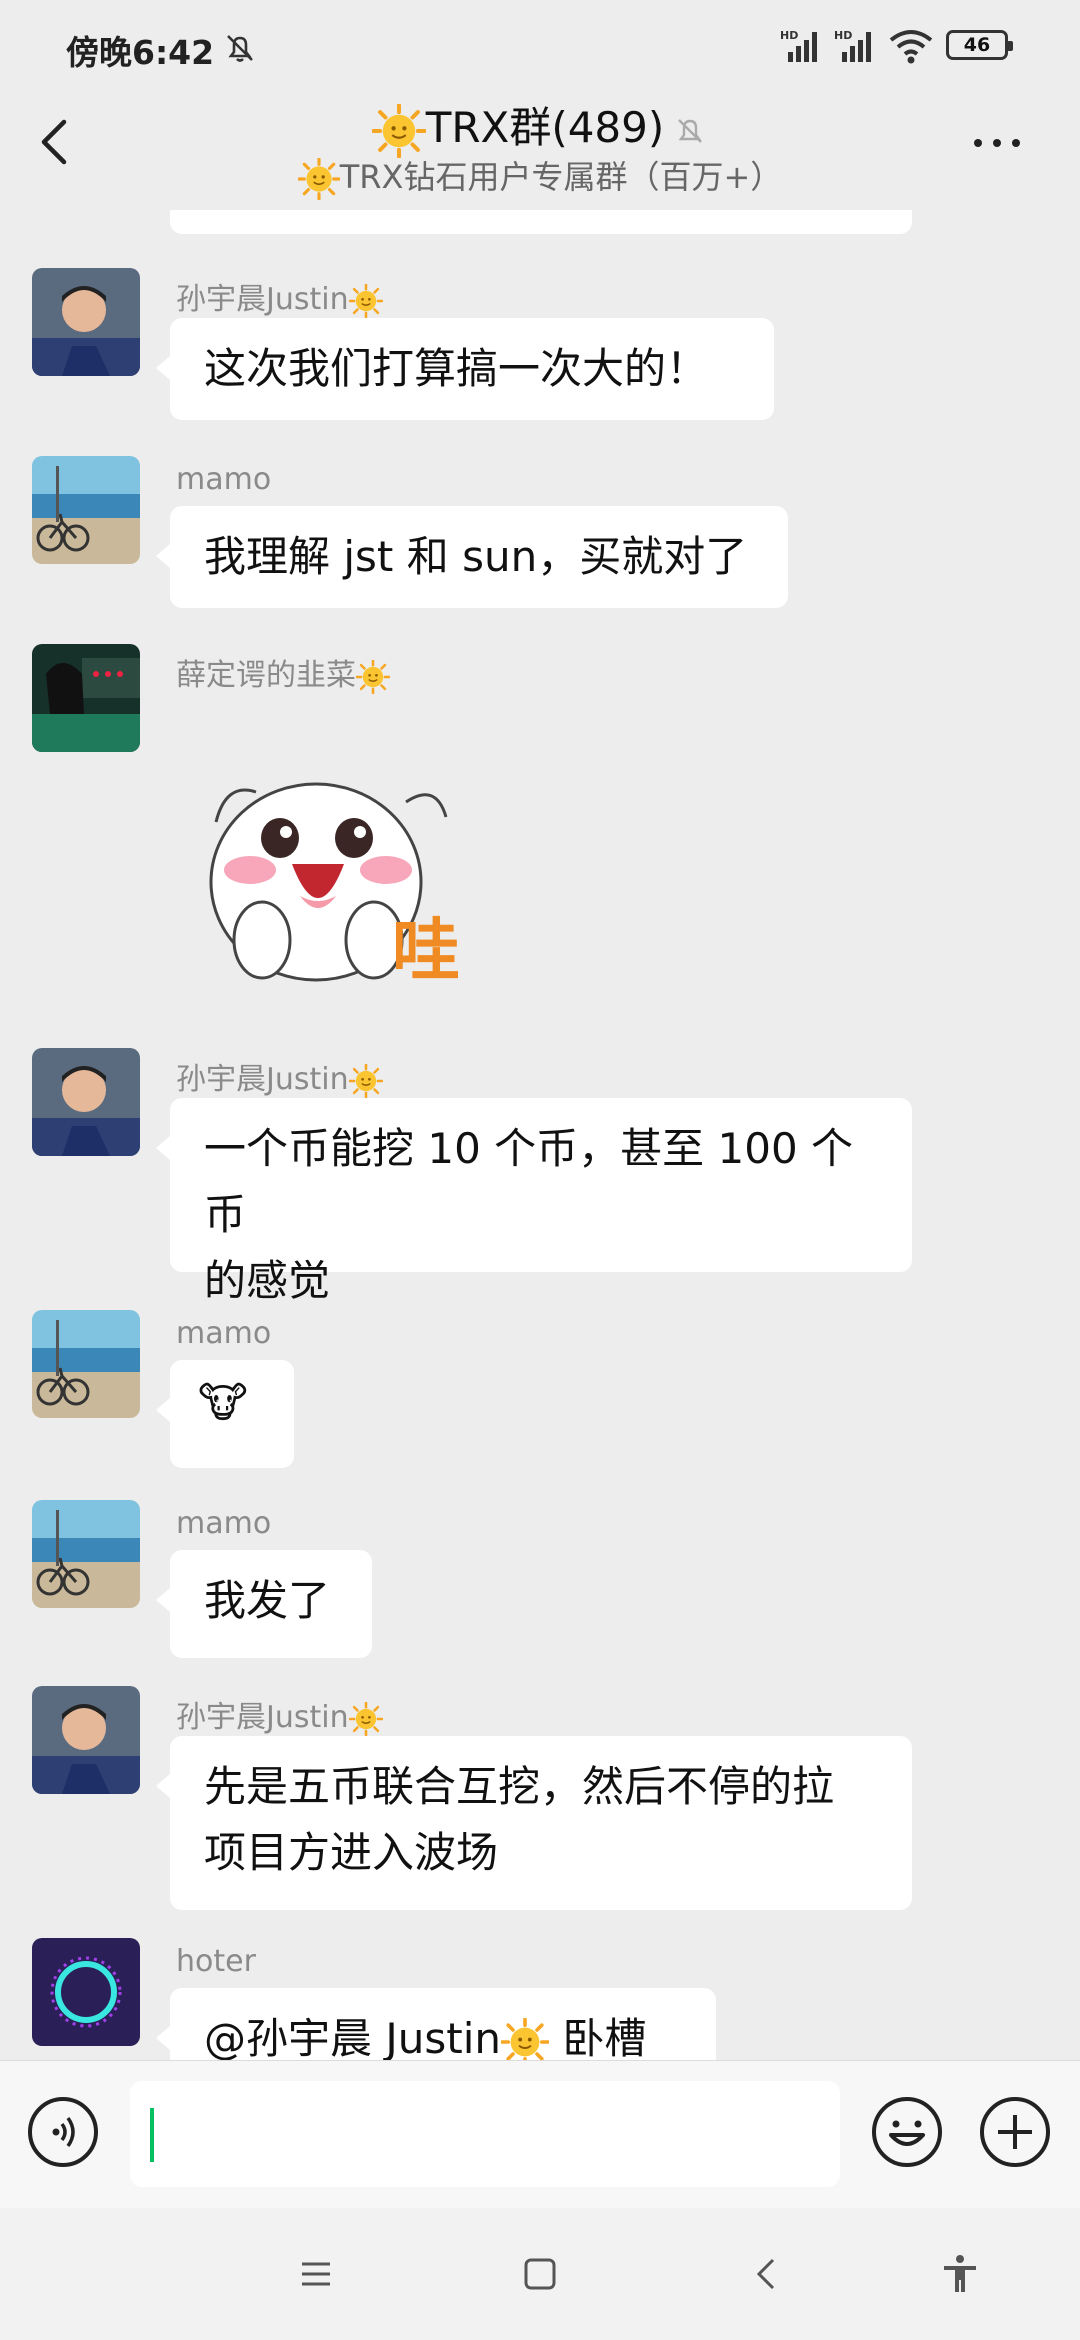 The image size is (1080, 2340). What do you see at coordinates (690, 130) in the screenshot?
I see `muted-bell-icon` at bounding box center [690, 130].